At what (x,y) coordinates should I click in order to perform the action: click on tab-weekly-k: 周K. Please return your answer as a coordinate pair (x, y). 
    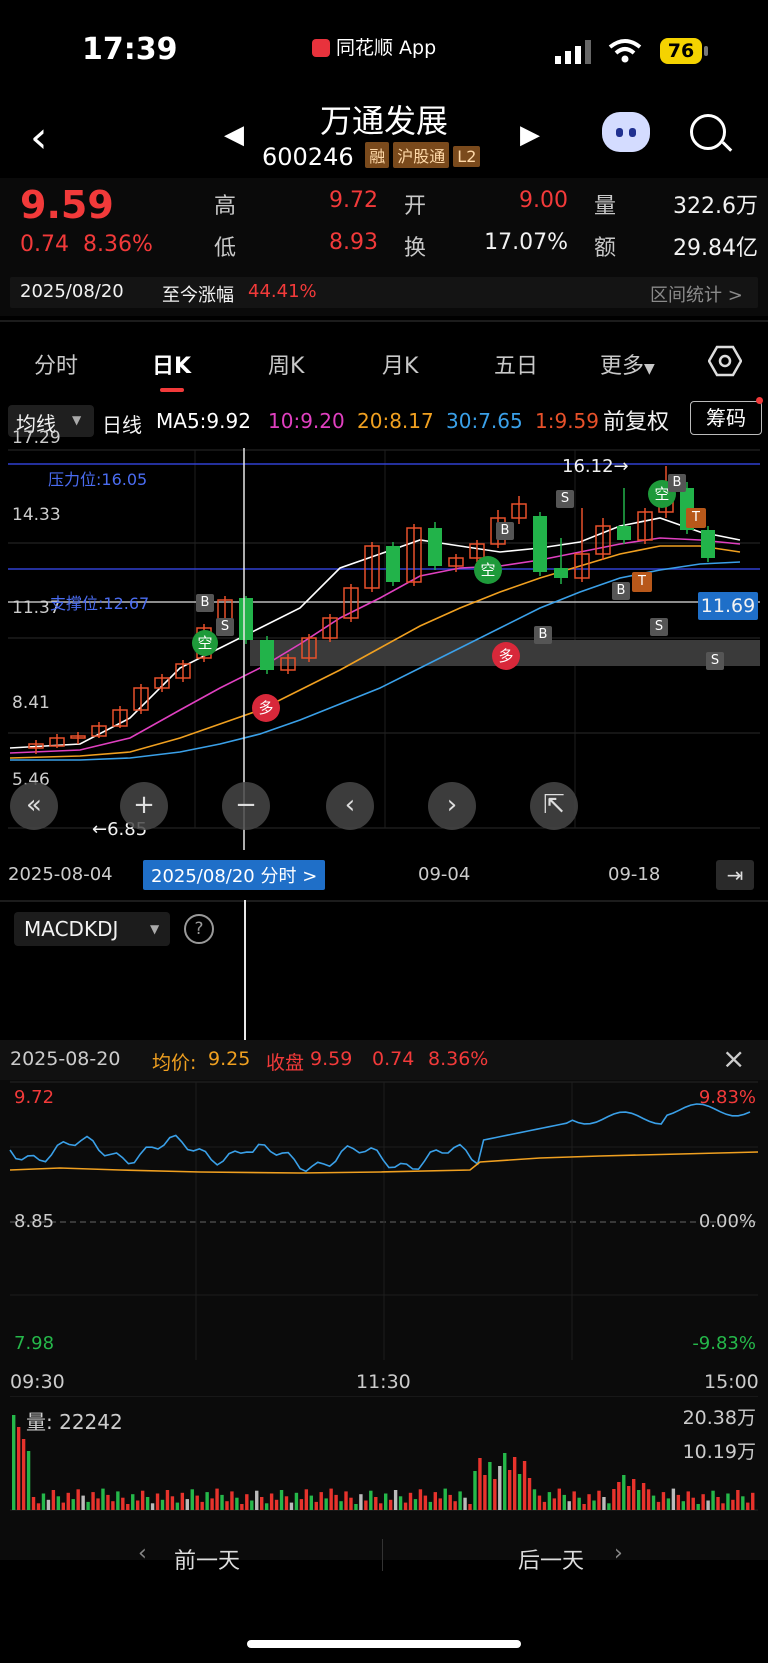
    Looking at the image, I should click on (286, 364).